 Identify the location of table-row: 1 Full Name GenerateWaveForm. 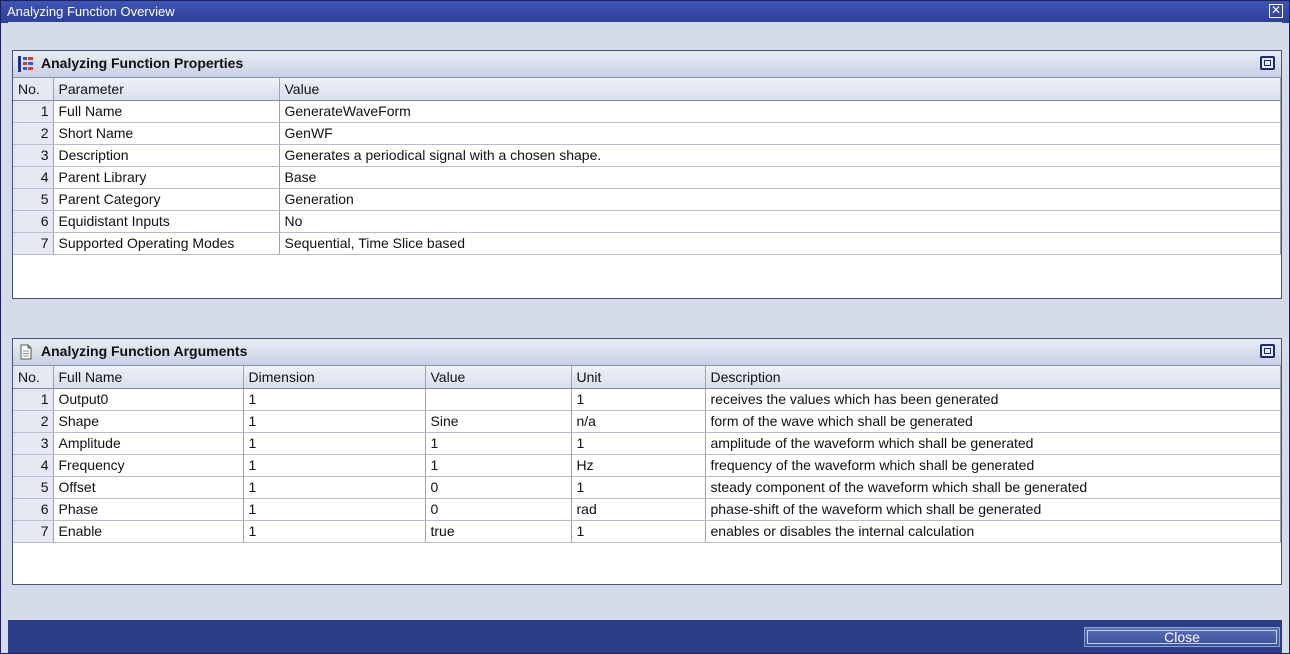
(647, 111).